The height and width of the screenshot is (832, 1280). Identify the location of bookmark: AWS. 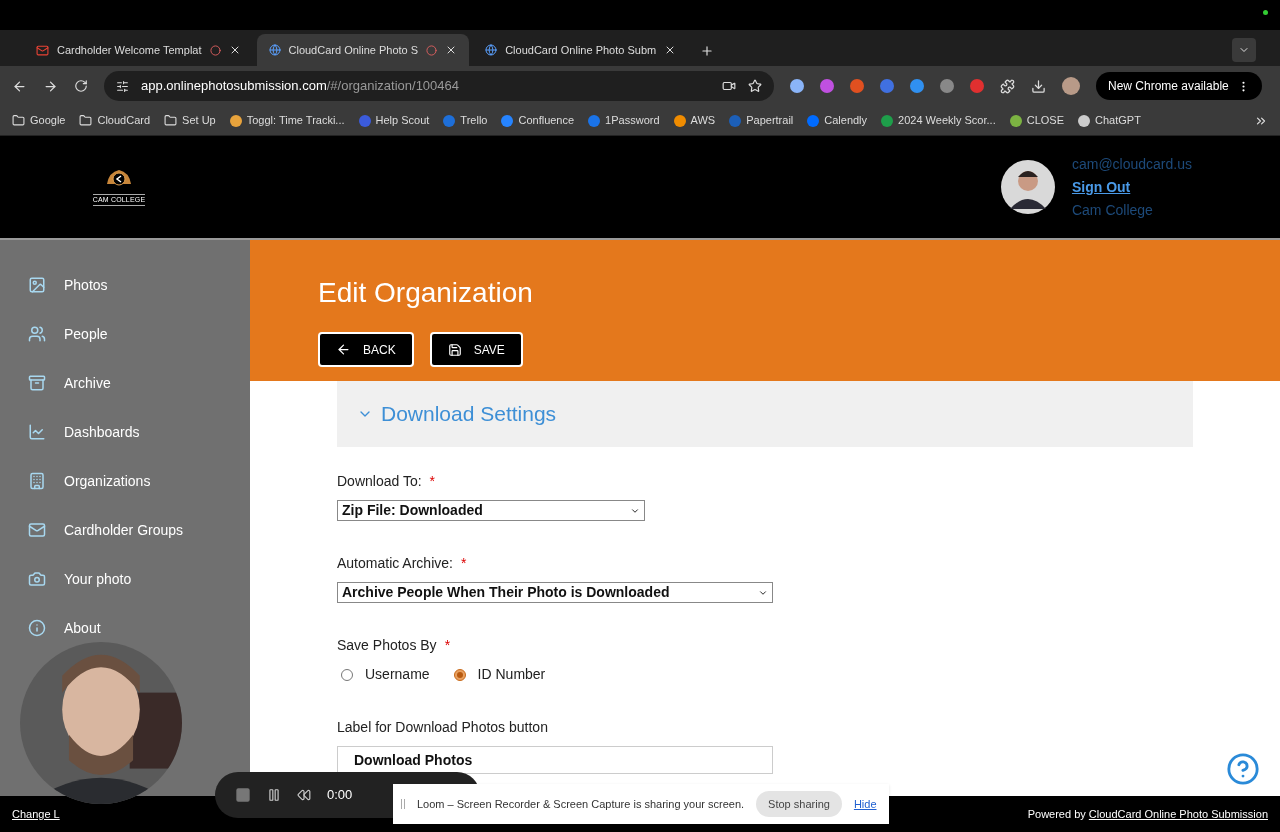
(694, 120).